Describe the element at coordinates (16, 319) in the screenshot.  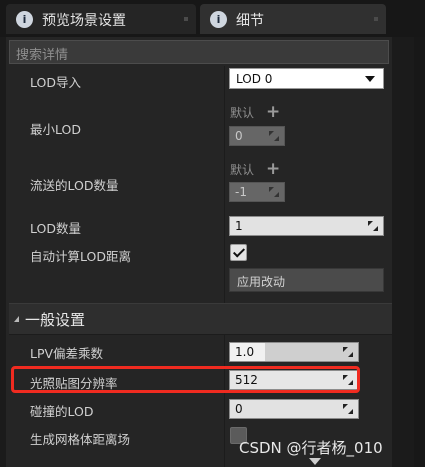
I see `collapse-triangle-icon` at that location.